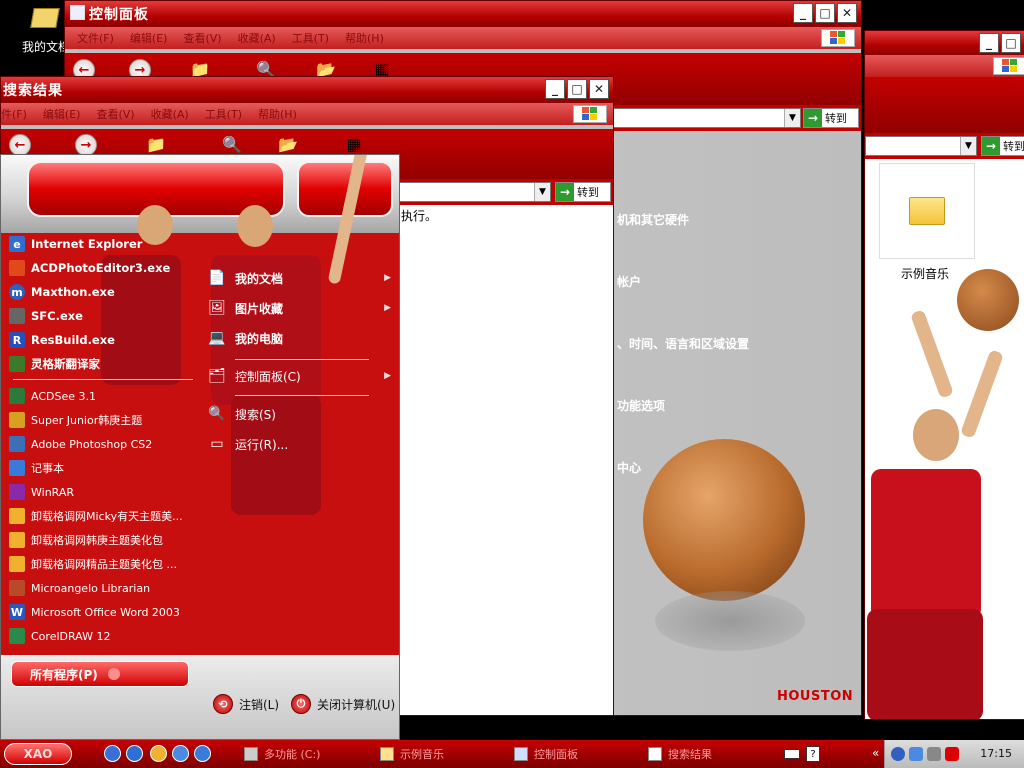  What do you see at coordinates (156, 144) in the screenshot?
I see `up-folder-icon: 📁` at bounding box center [156, 144].